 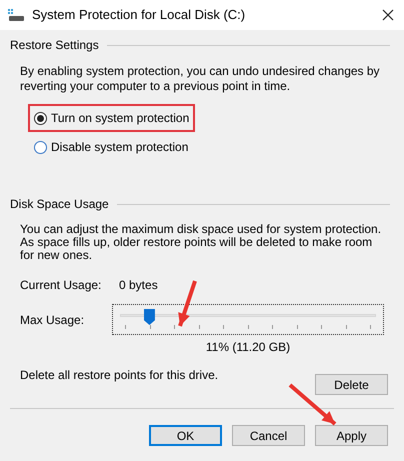 What do you see at coordinates (119, 375) in the screenshot?
I see `delete-description: Delete all restore points for this drive.` at bounding box center [119, 375].